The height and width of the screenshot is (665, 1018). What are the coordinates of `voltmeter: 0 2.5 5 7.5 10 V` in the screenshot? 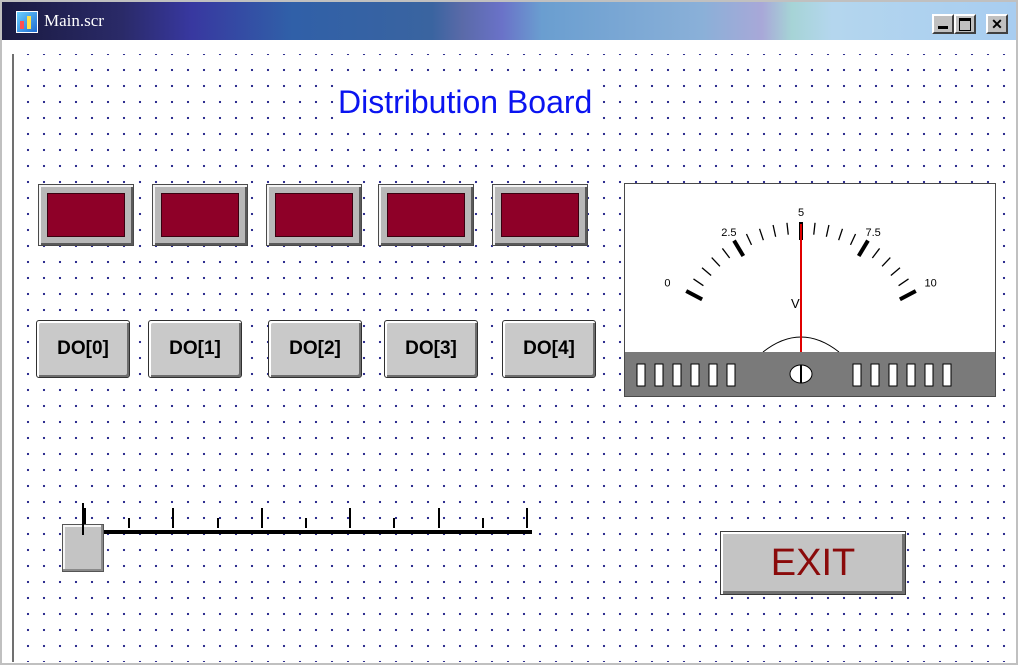 It's located at (810, 290).